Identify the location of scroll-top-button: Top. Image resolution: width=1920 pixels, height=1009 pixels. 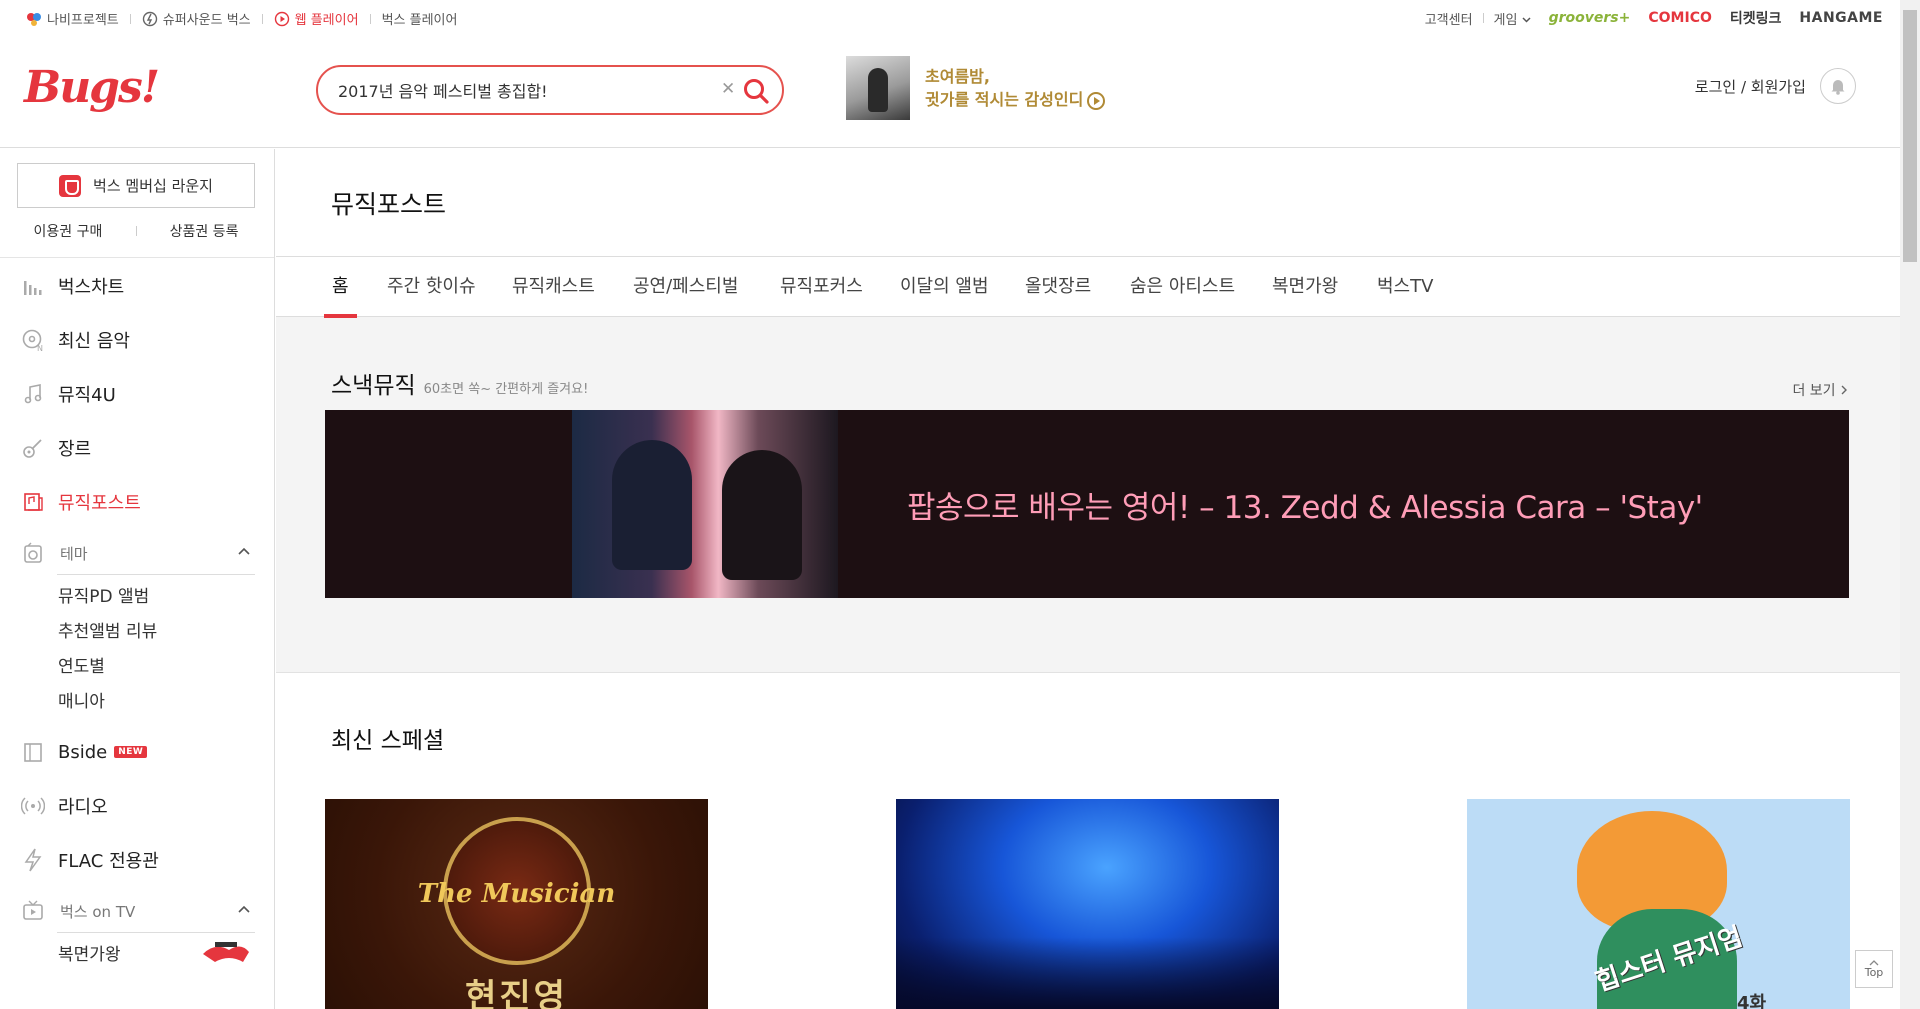
(1874, 969).